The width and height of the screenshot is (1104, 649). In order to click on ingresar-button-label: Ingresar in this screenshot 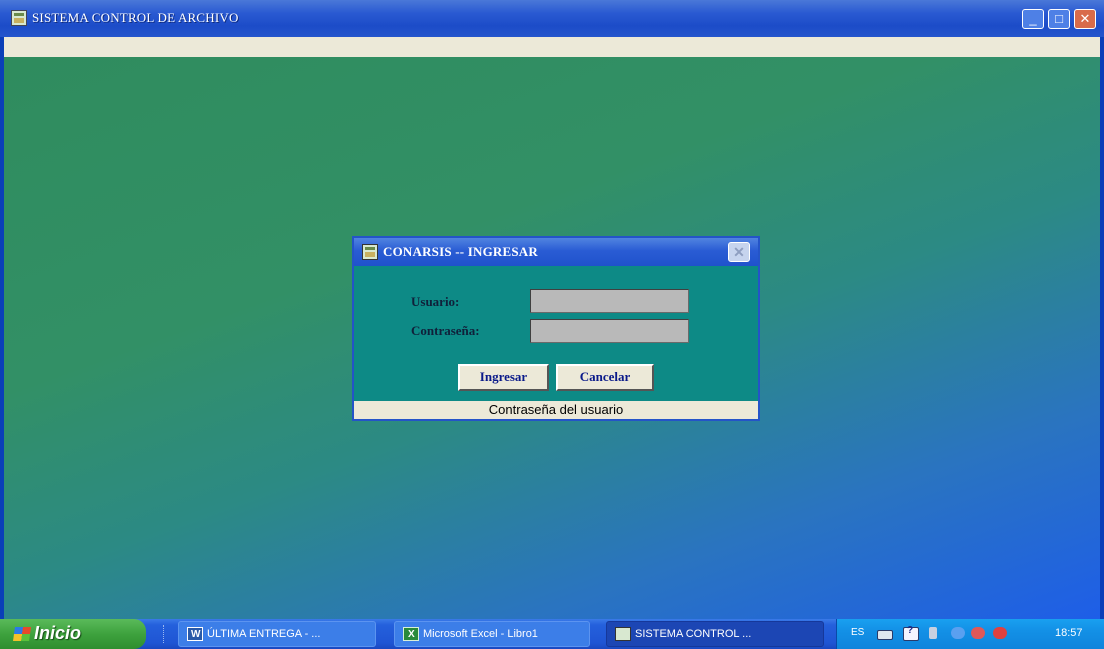, I will do `click(503, 376)`.